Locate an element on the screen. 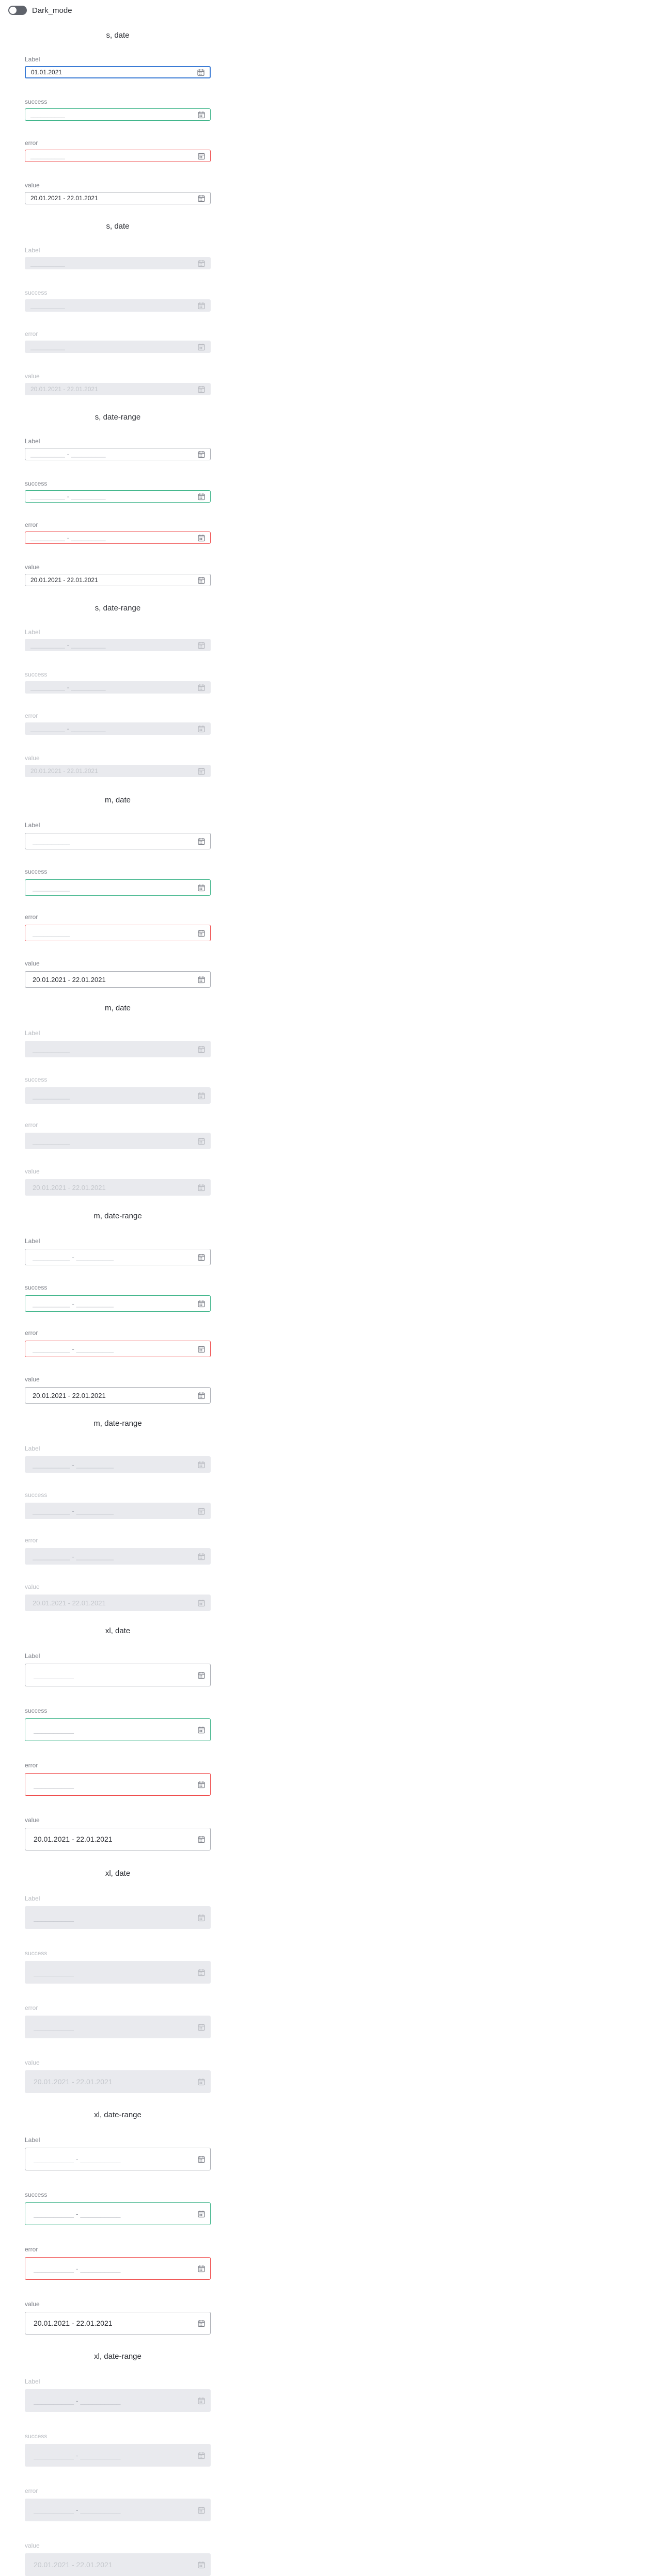 This screenshot has width=661, height=2576. datepicker-field: success __________ is located at coordinates (118, 1090).